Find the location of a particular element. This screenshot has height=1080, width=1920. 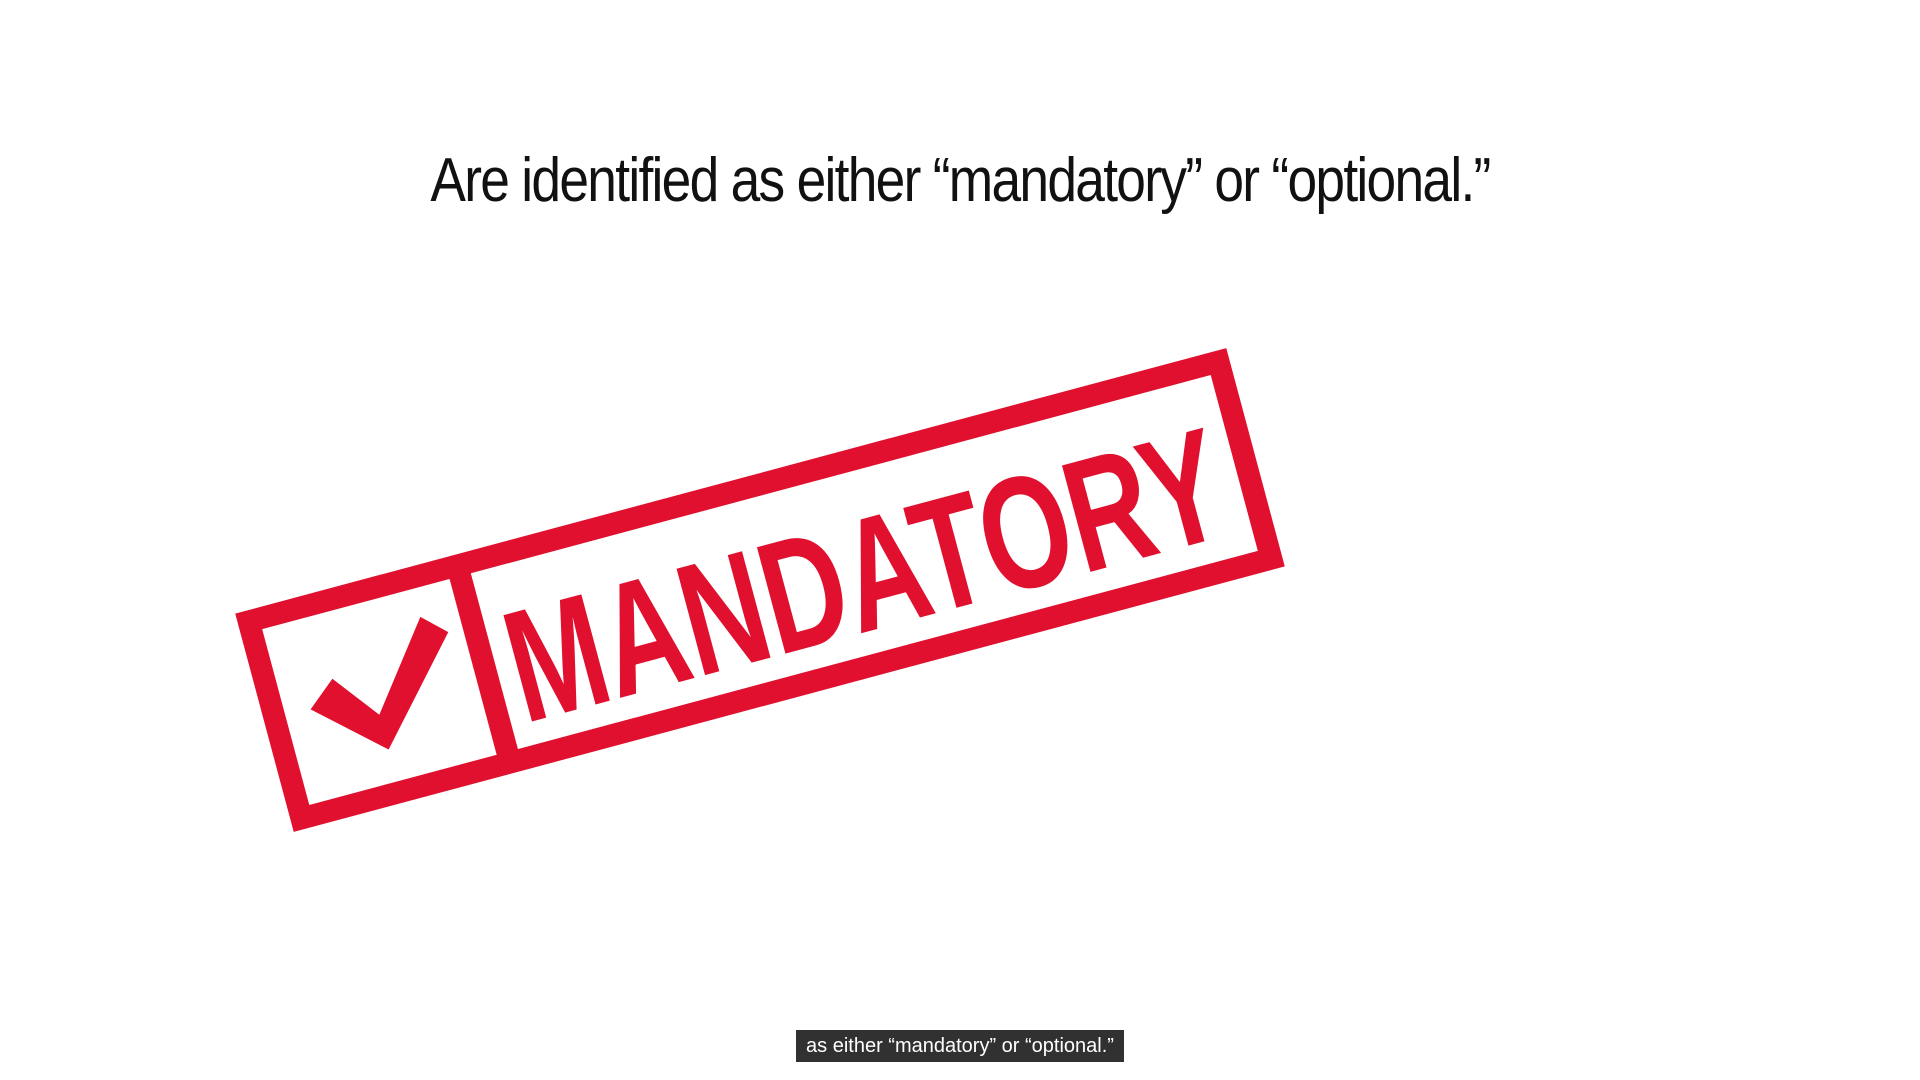

subtitle-bar: as either “mandatory” or “optional.” is located at coordinates (960, 1046).